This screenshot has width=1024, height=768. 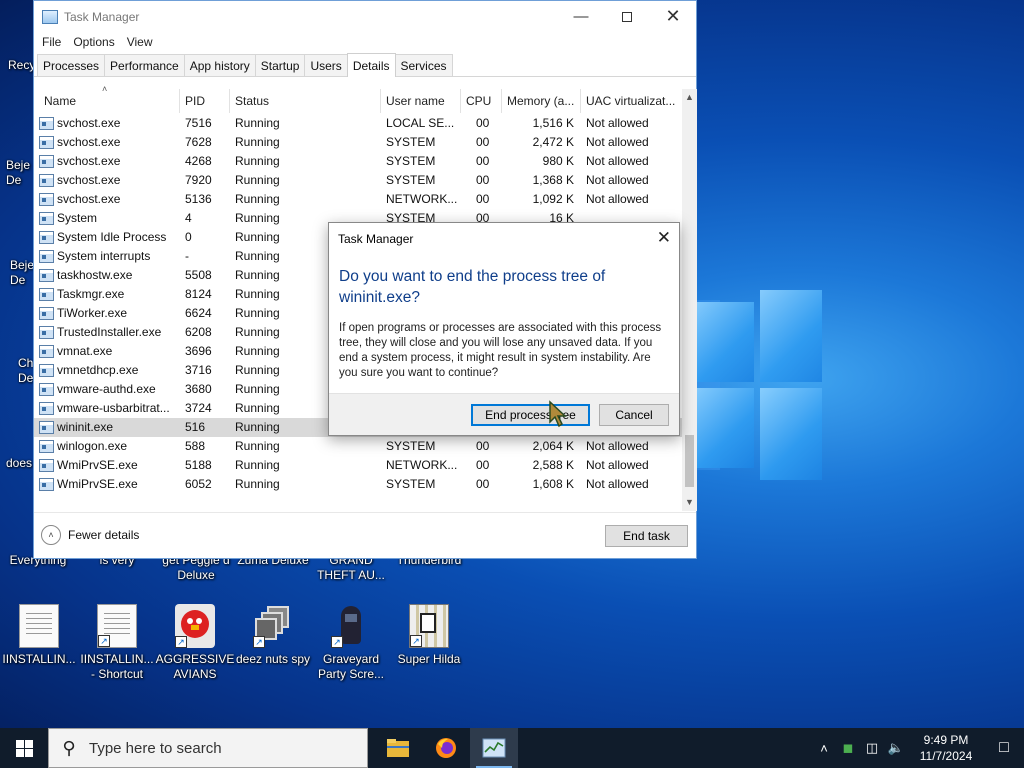 I want to click on cell-mem: 2,472 K, so click(x=553, y=142).